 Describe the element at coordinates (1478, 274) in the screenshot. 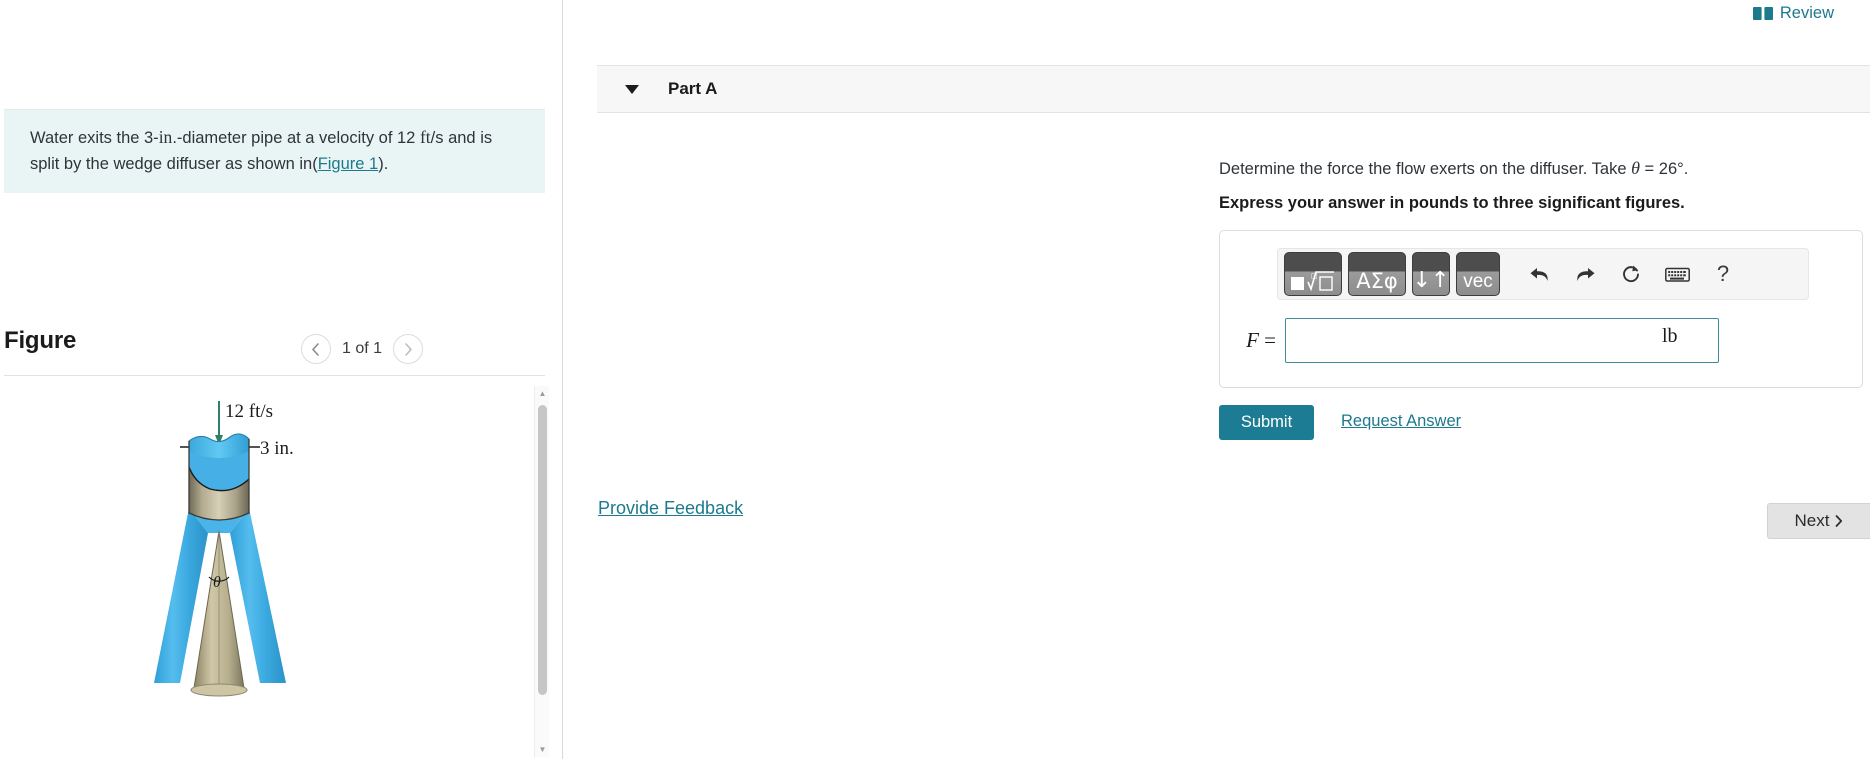

I see `vector-button: vec` at that location.